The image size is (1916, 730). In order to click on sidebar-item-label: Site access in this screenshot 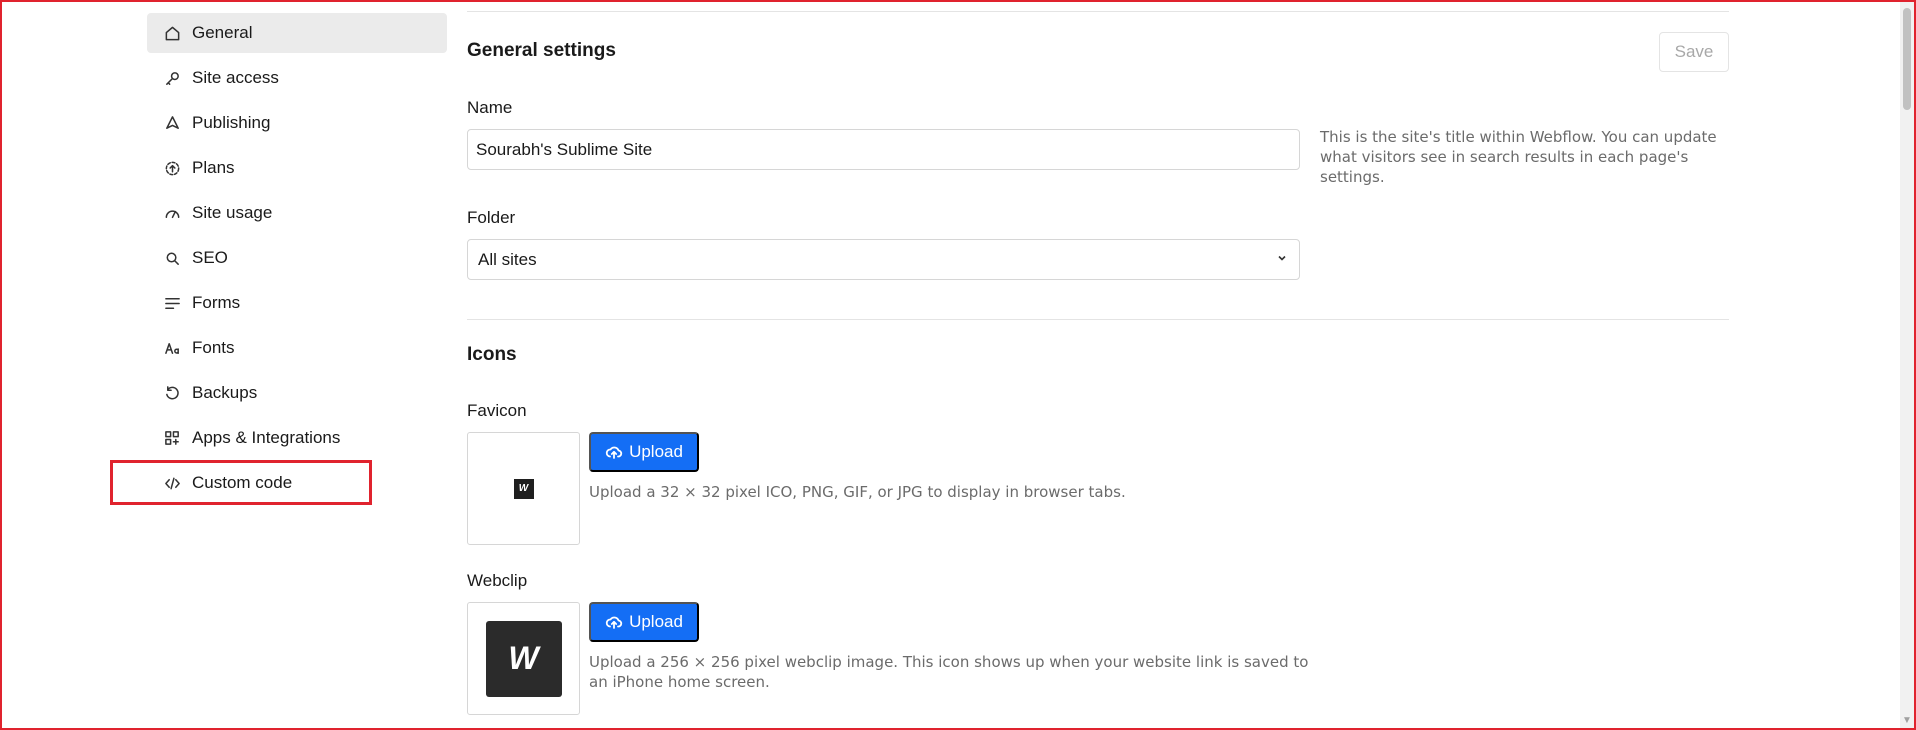, I will do `click(235, 77)`.